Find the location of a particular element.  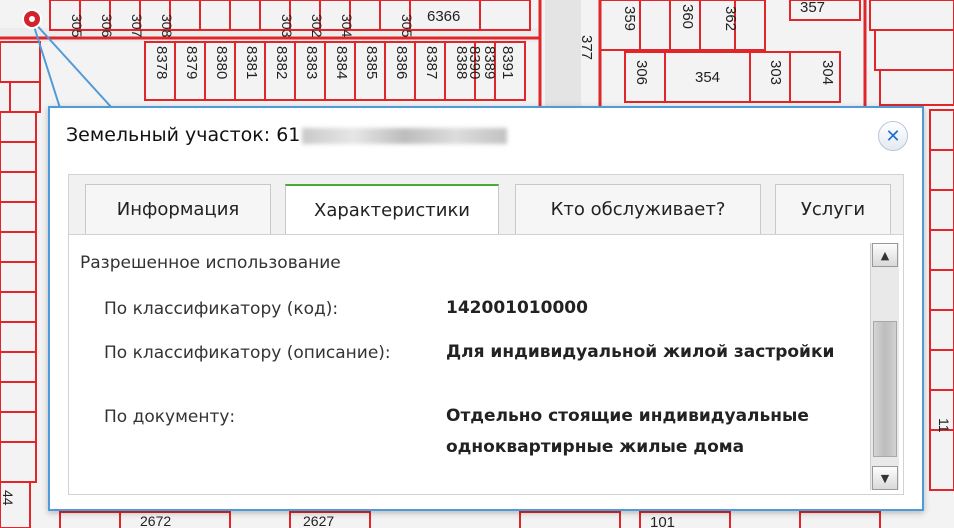

map-label-top-6: 302 is located at coordinates (317, 26).